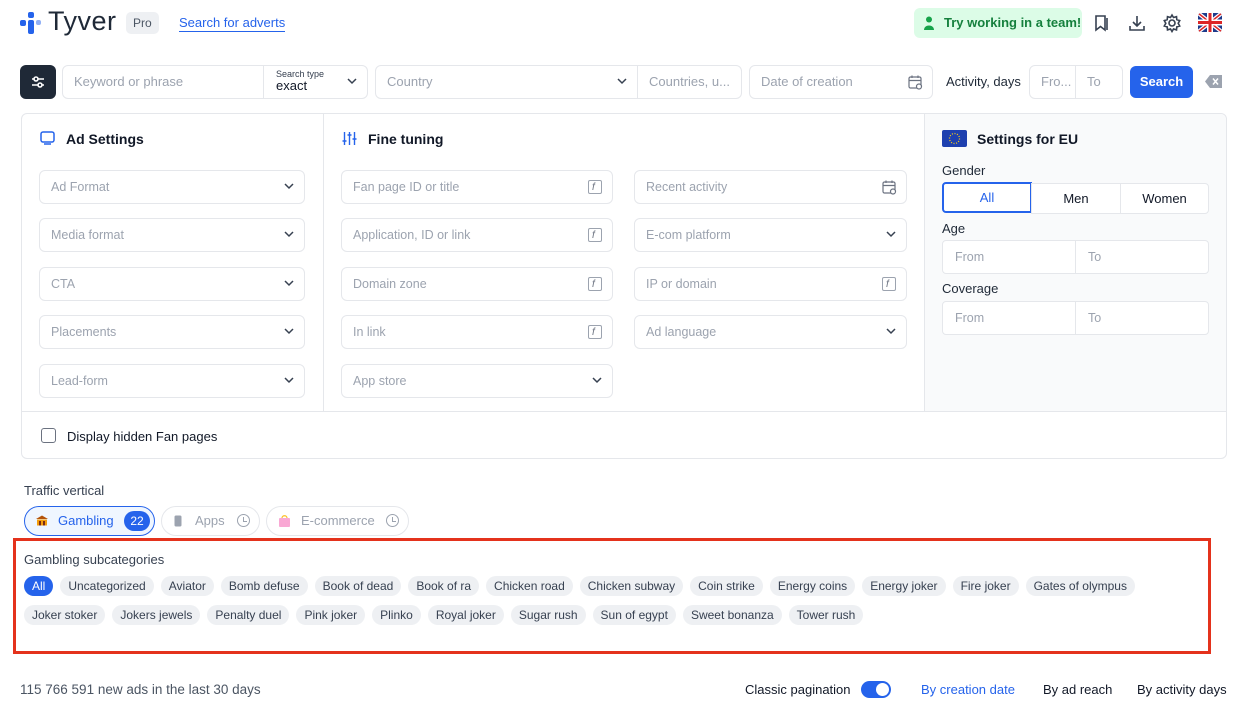 The image size is (1248, 702). What do you see at coordinates (726, 586) in the screenshot?
I see `subcategory-chip: Coin strike` at bounding box center [726, 586].